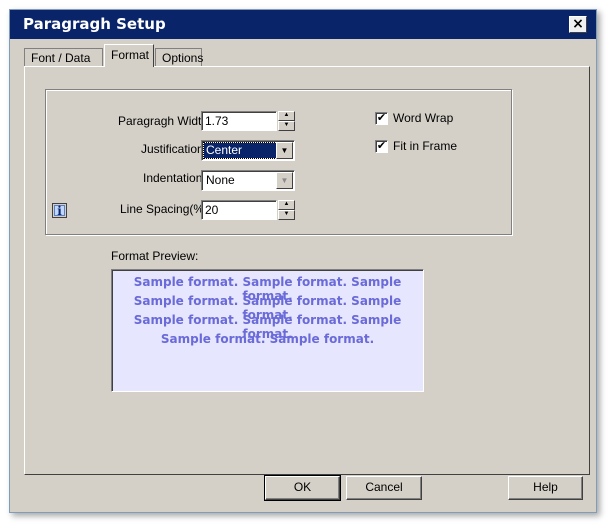 This screenshot has width=612, height=529. What do you see at coordinates (164, 209) in the screenshot?
I see `line-spacing-label: Line Spacing(%)` at bounding box center [164, 209].